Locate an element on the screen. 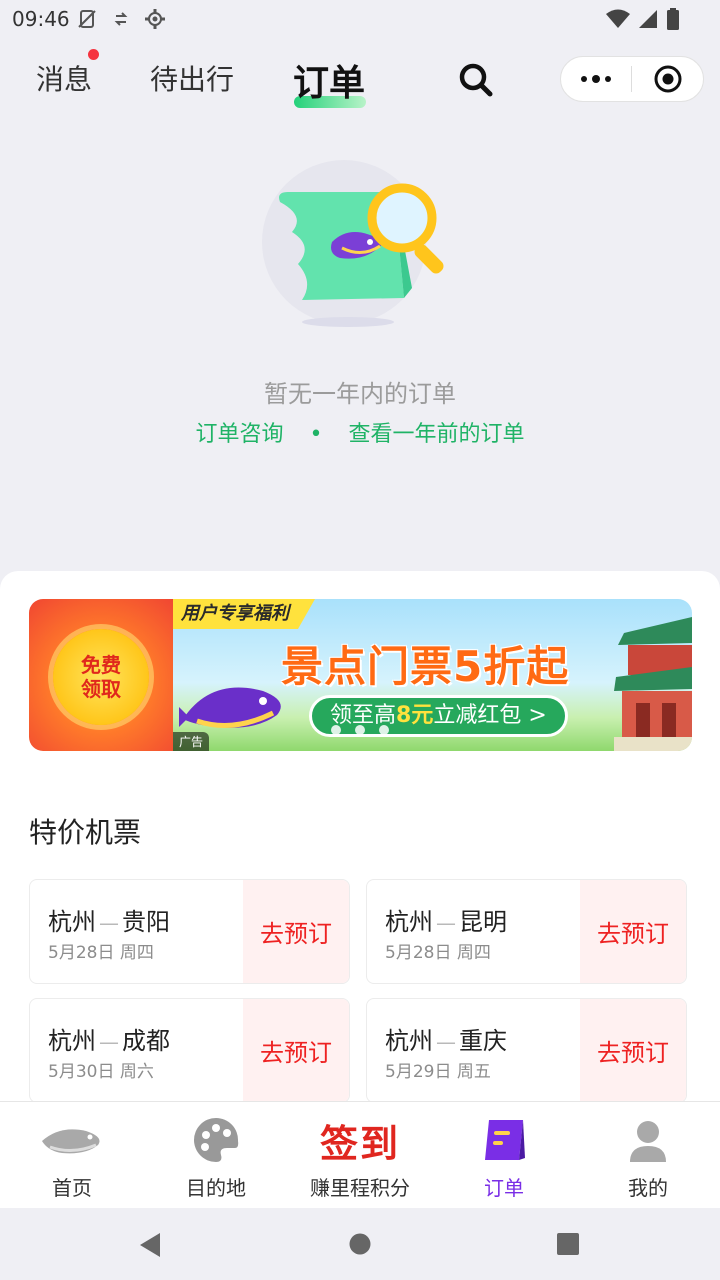 The image size is (720, 1280). tab-label: 我的 is located at coordinates (648, 1188).